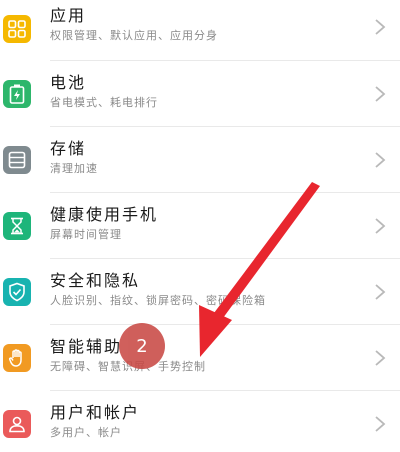  I want to click on settings-item-subtitle: 人脸识别、指纹、锁屏密码、密码保险箱, so click(158, 300).